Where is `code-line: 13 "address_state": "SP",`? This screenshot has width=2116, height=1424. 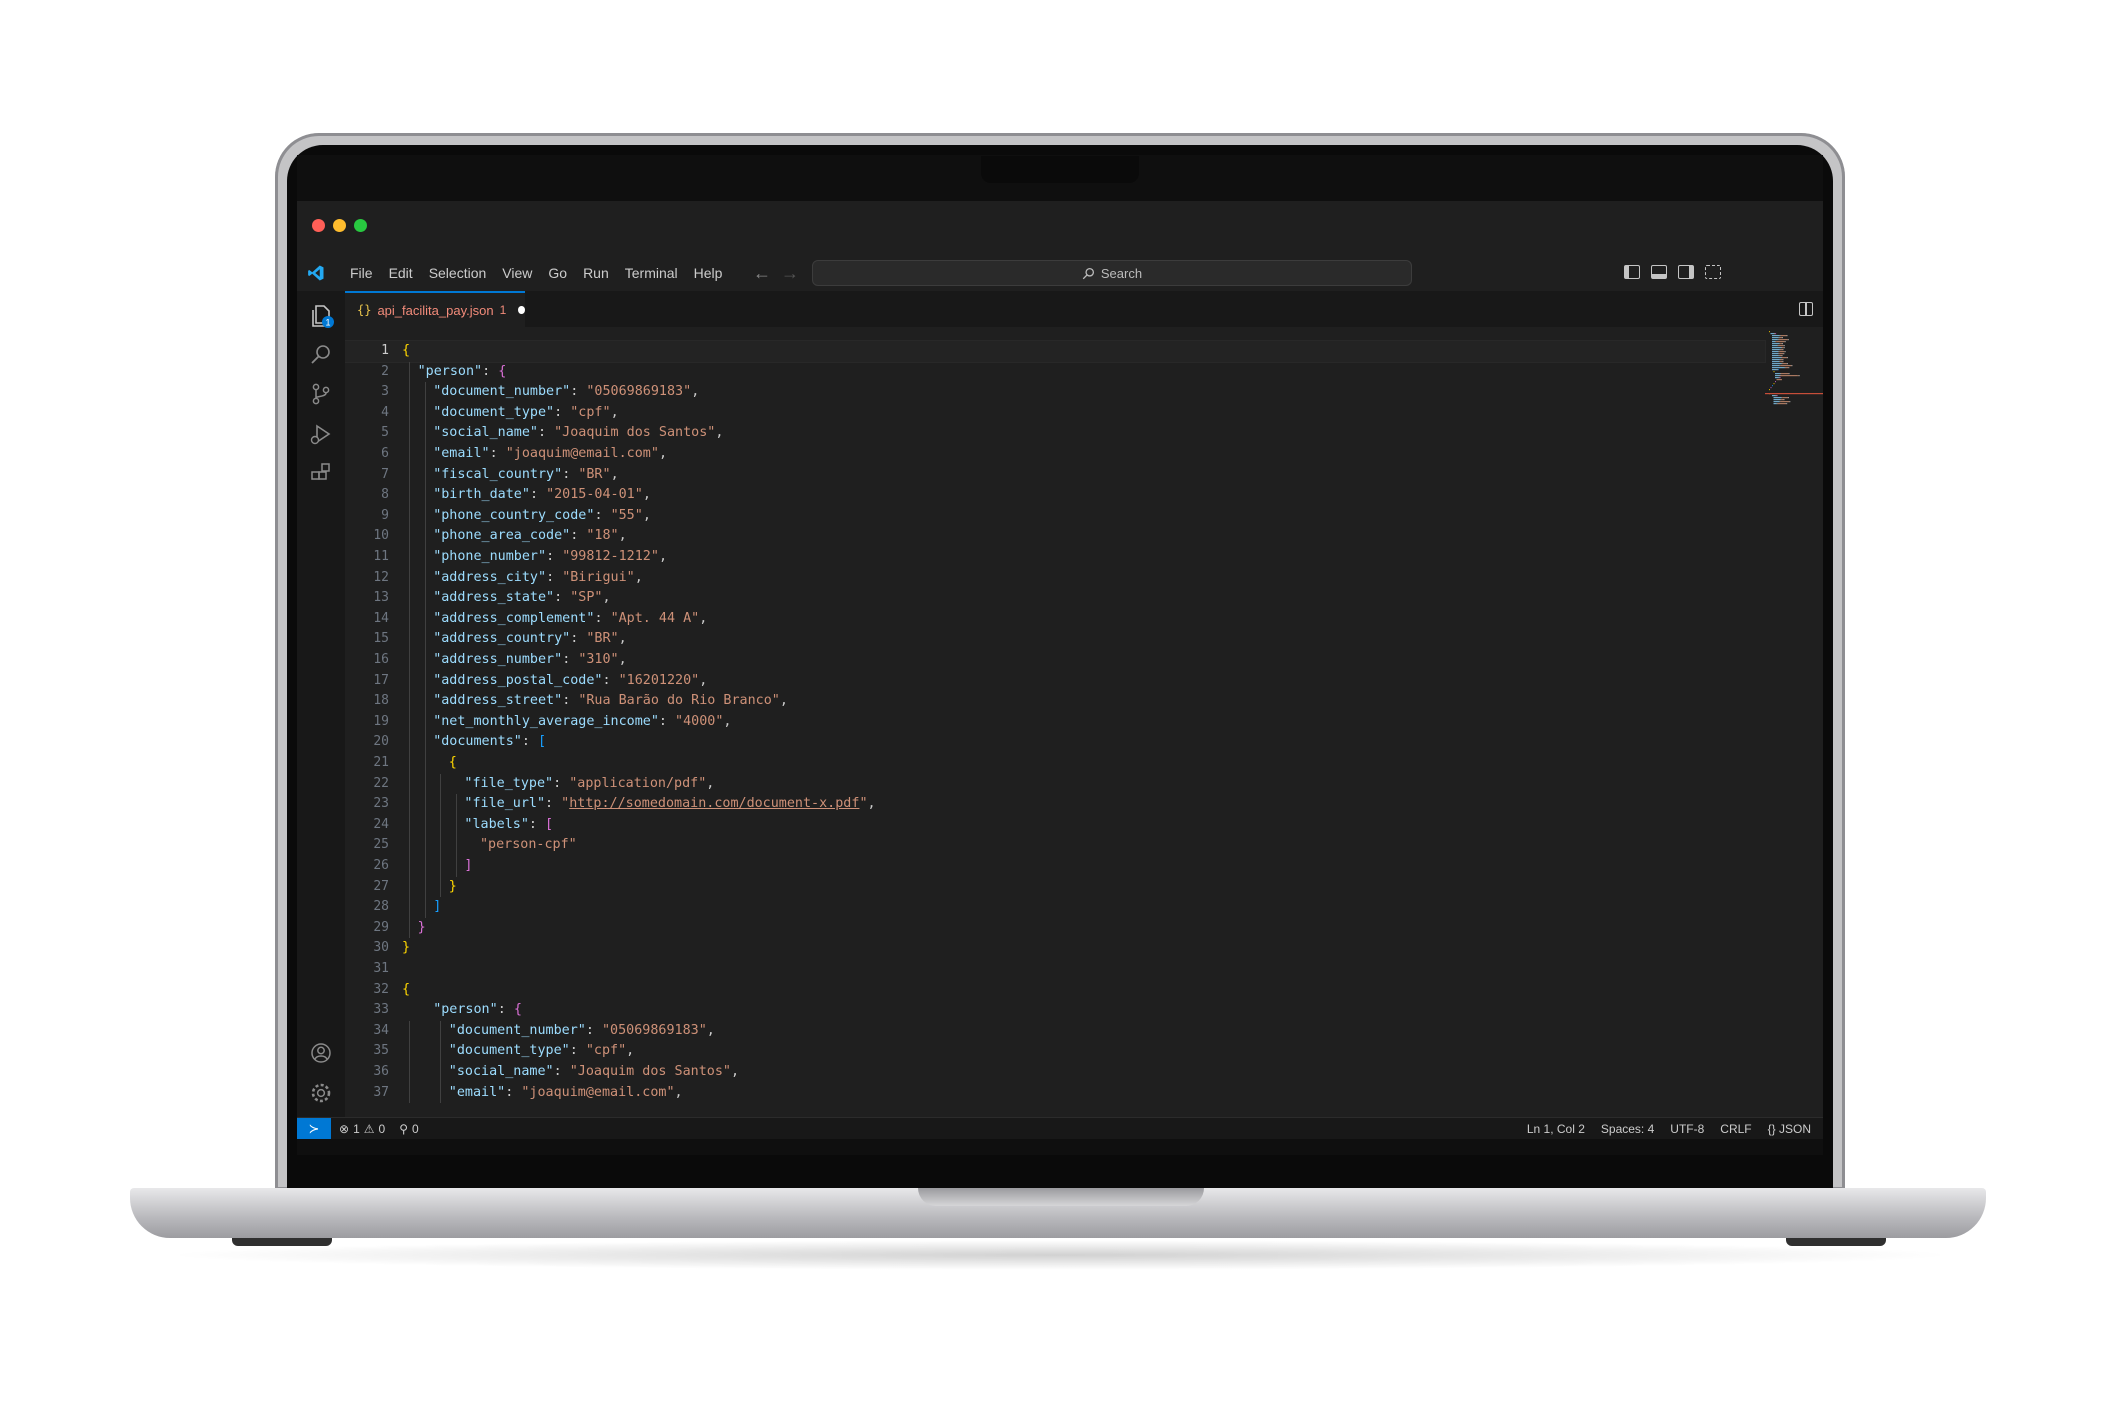
code-line: 13 "address_state": "SP", is located at coordinates (1055, 598).